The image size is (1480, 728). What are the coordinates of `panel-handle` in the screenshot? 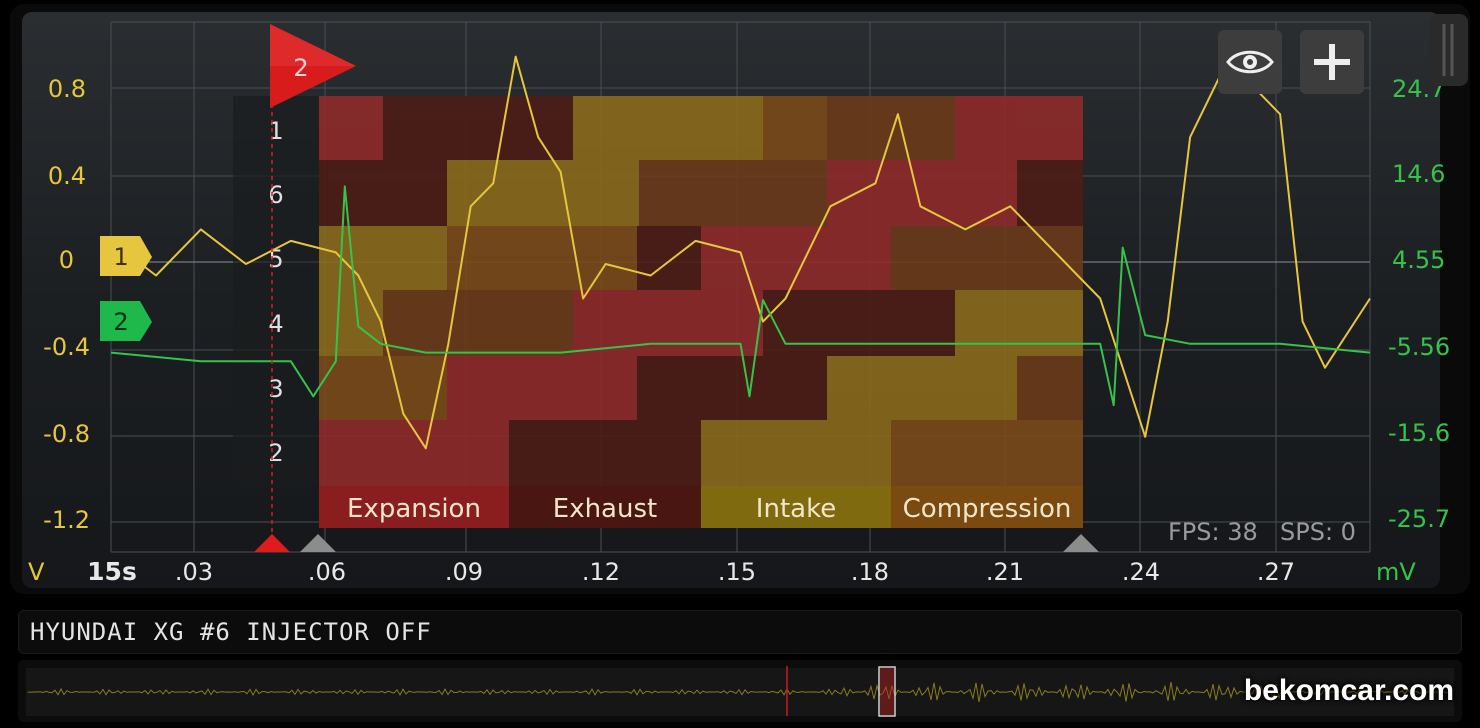 It's located at (1449, 50).